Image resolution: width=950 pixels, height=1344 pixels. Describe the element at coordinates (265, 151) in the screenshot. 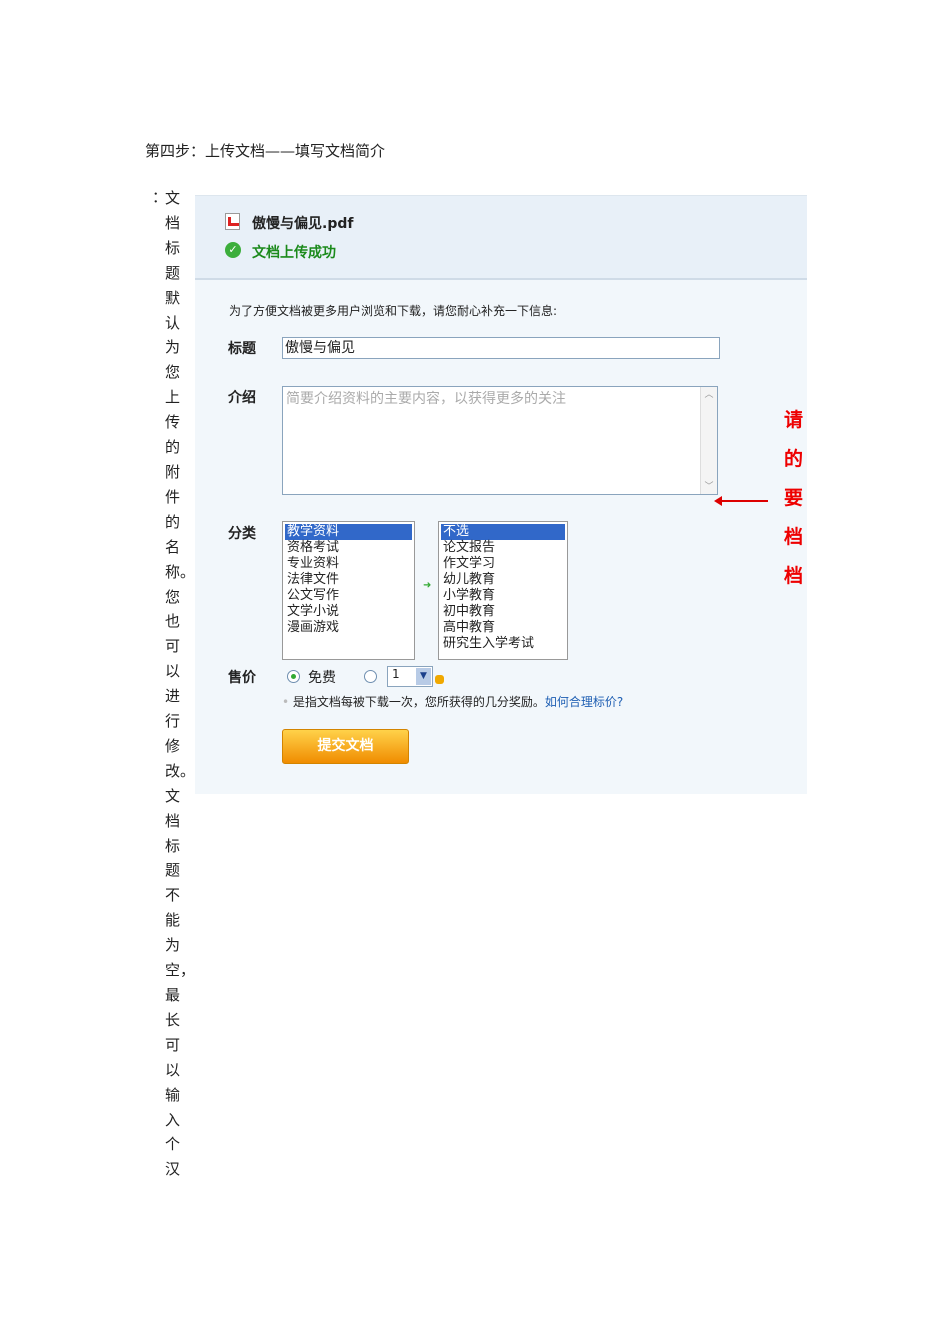

I see `step-heading: 第四步：上传文档——填写文档简介` at that location.